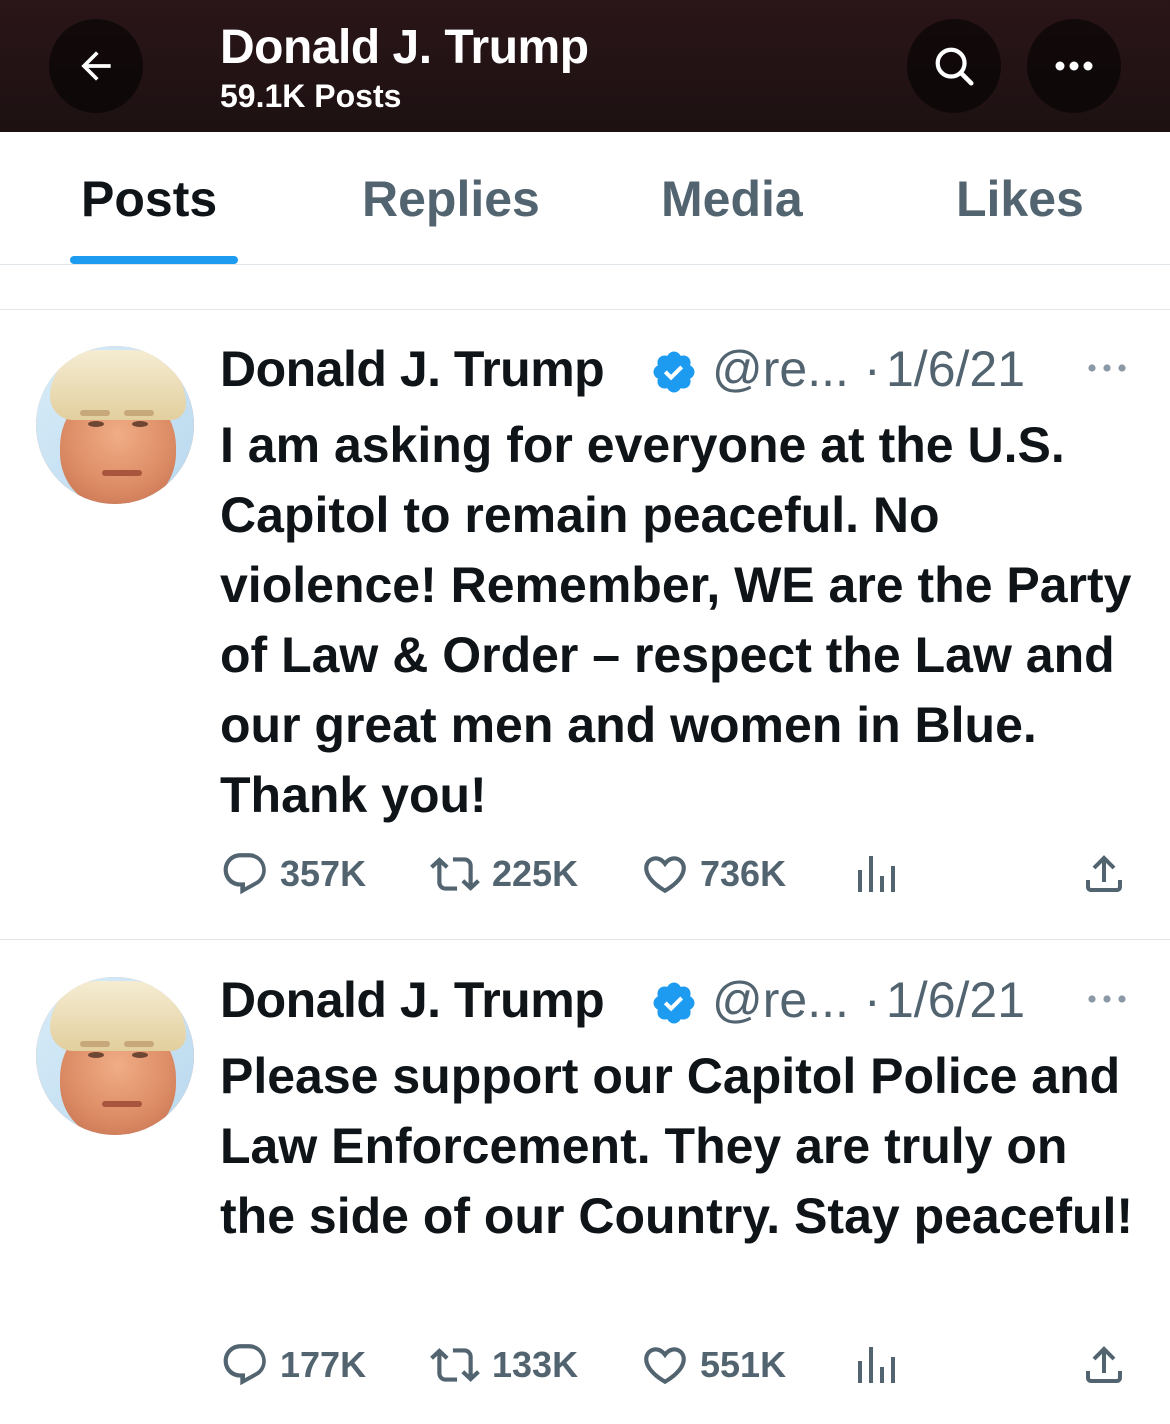 Image resolution: width=1170 pixels, height=1424 pixels. I want to click on reply-count: 177K, so click(323, 1364).